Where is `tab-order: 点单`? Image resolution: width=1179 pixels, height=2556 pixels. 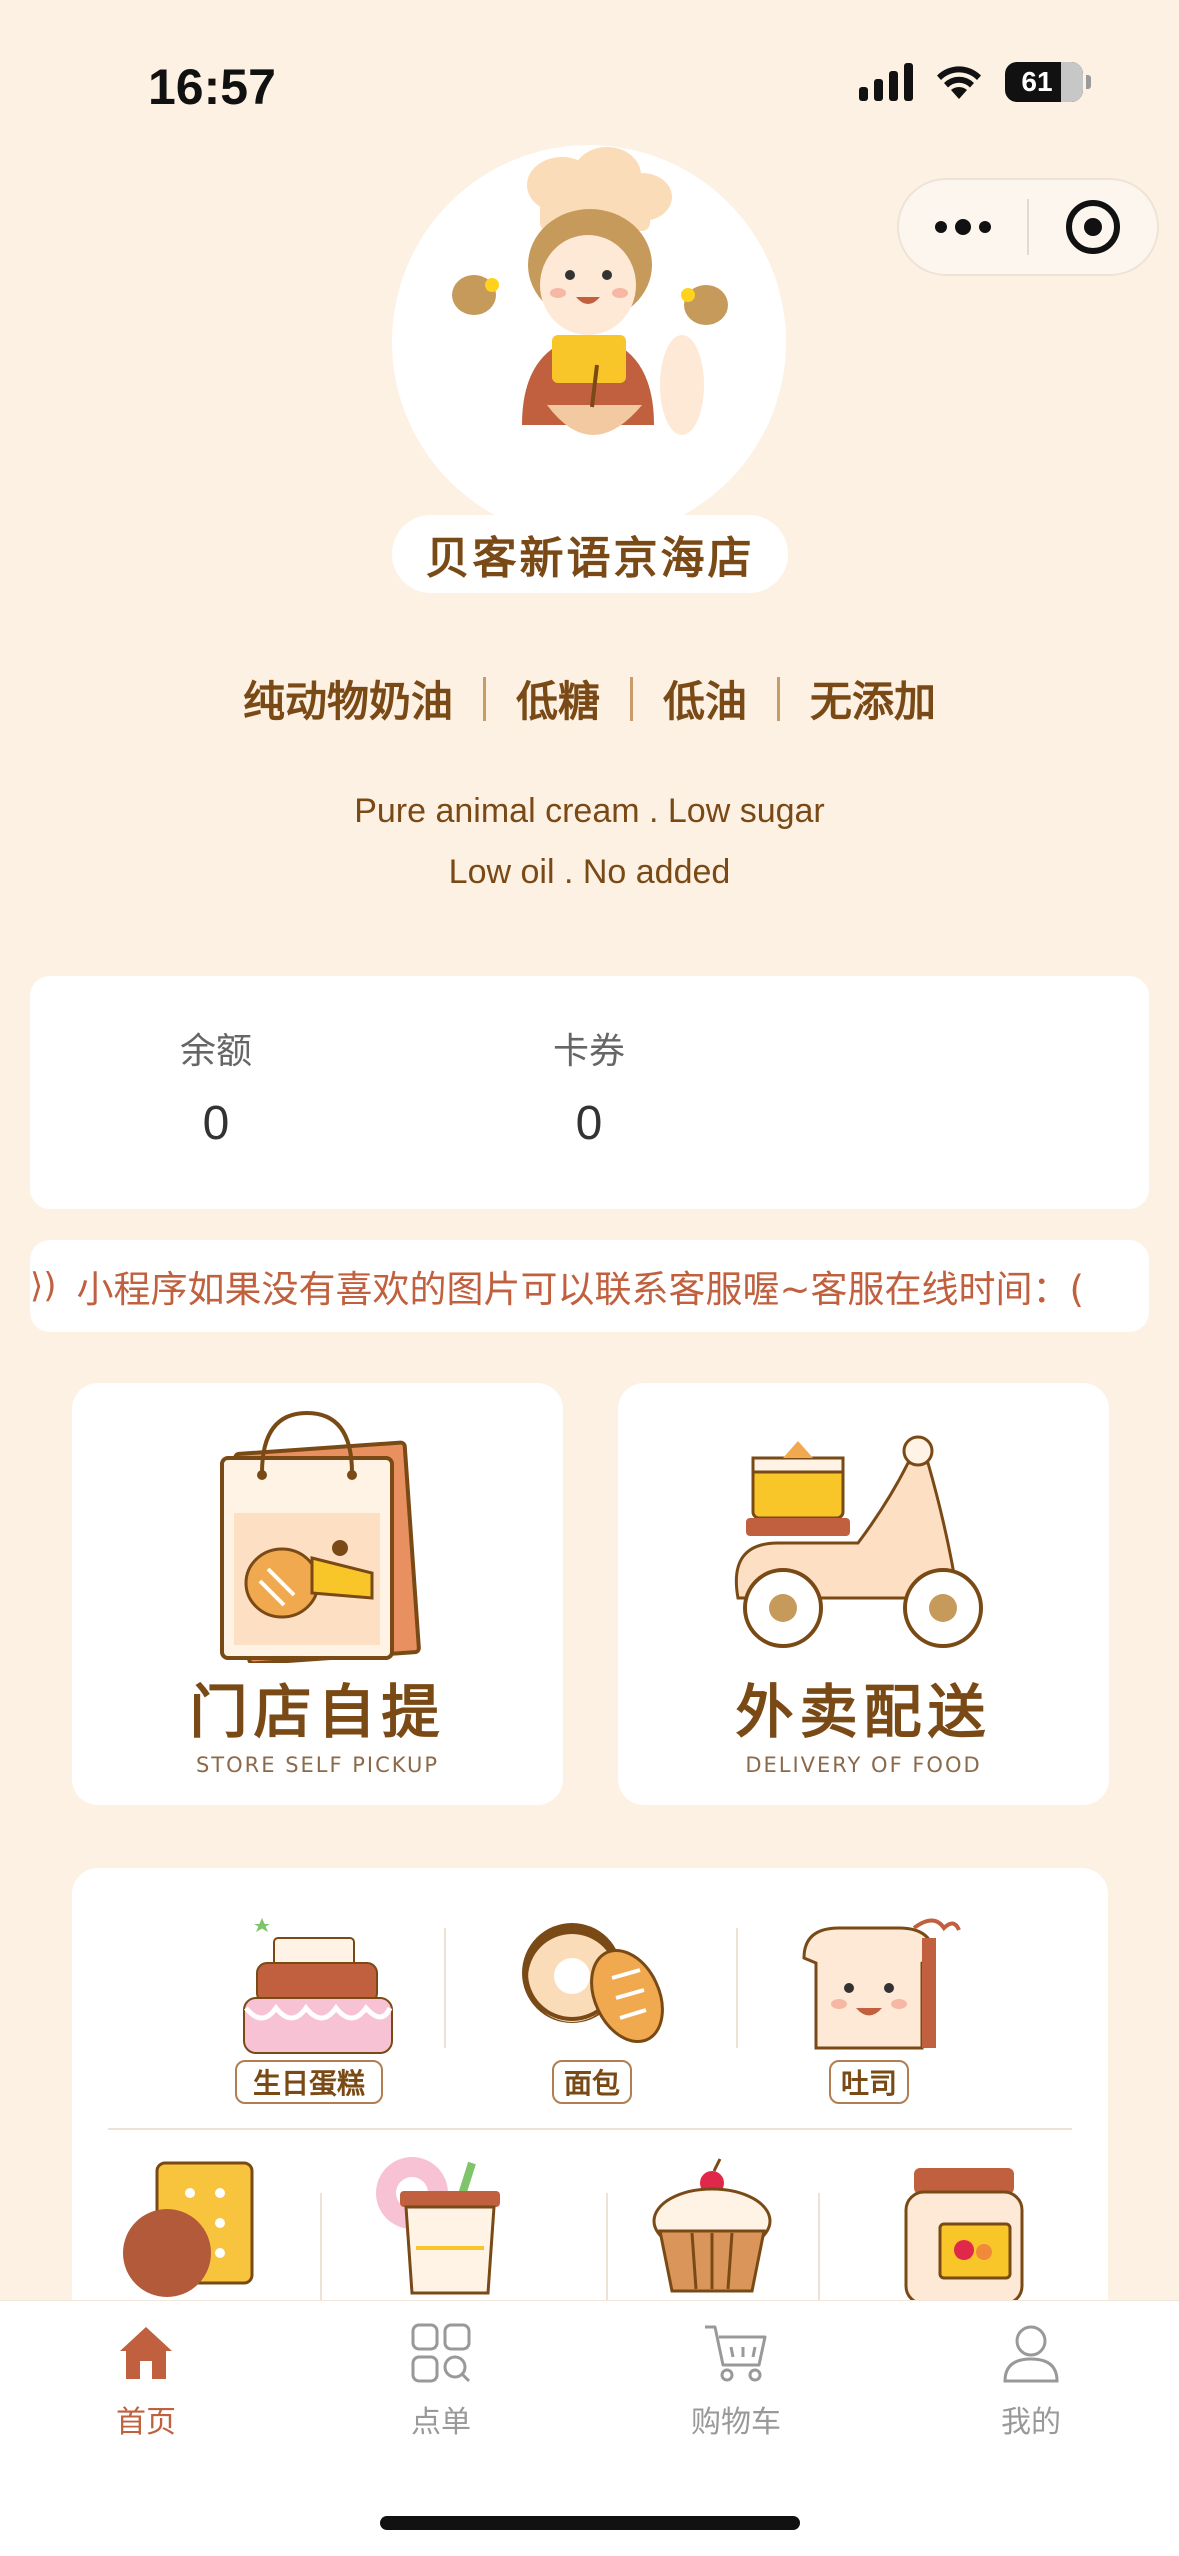 tab-order: 点单 is located at coordinates (441, 2381).